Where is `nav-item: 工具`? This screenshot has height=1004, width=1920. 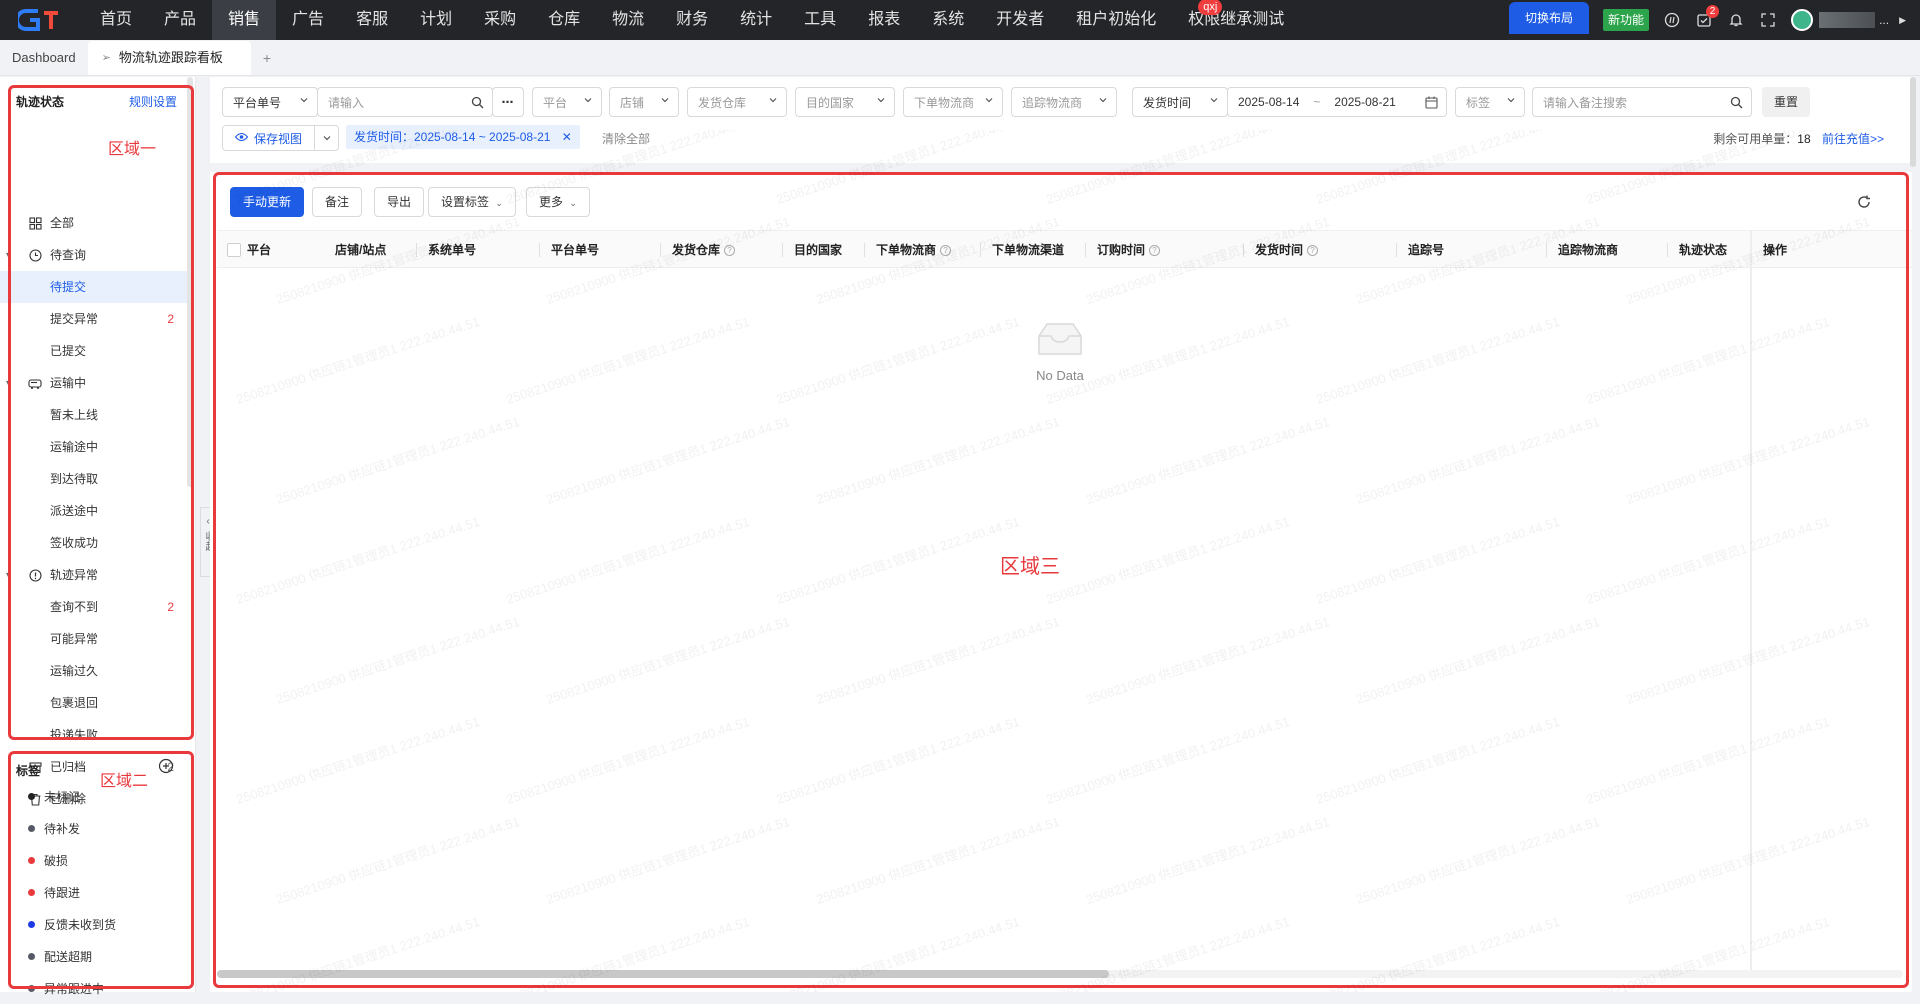
nav-item: 工具 is located at coordinates (820, 20).